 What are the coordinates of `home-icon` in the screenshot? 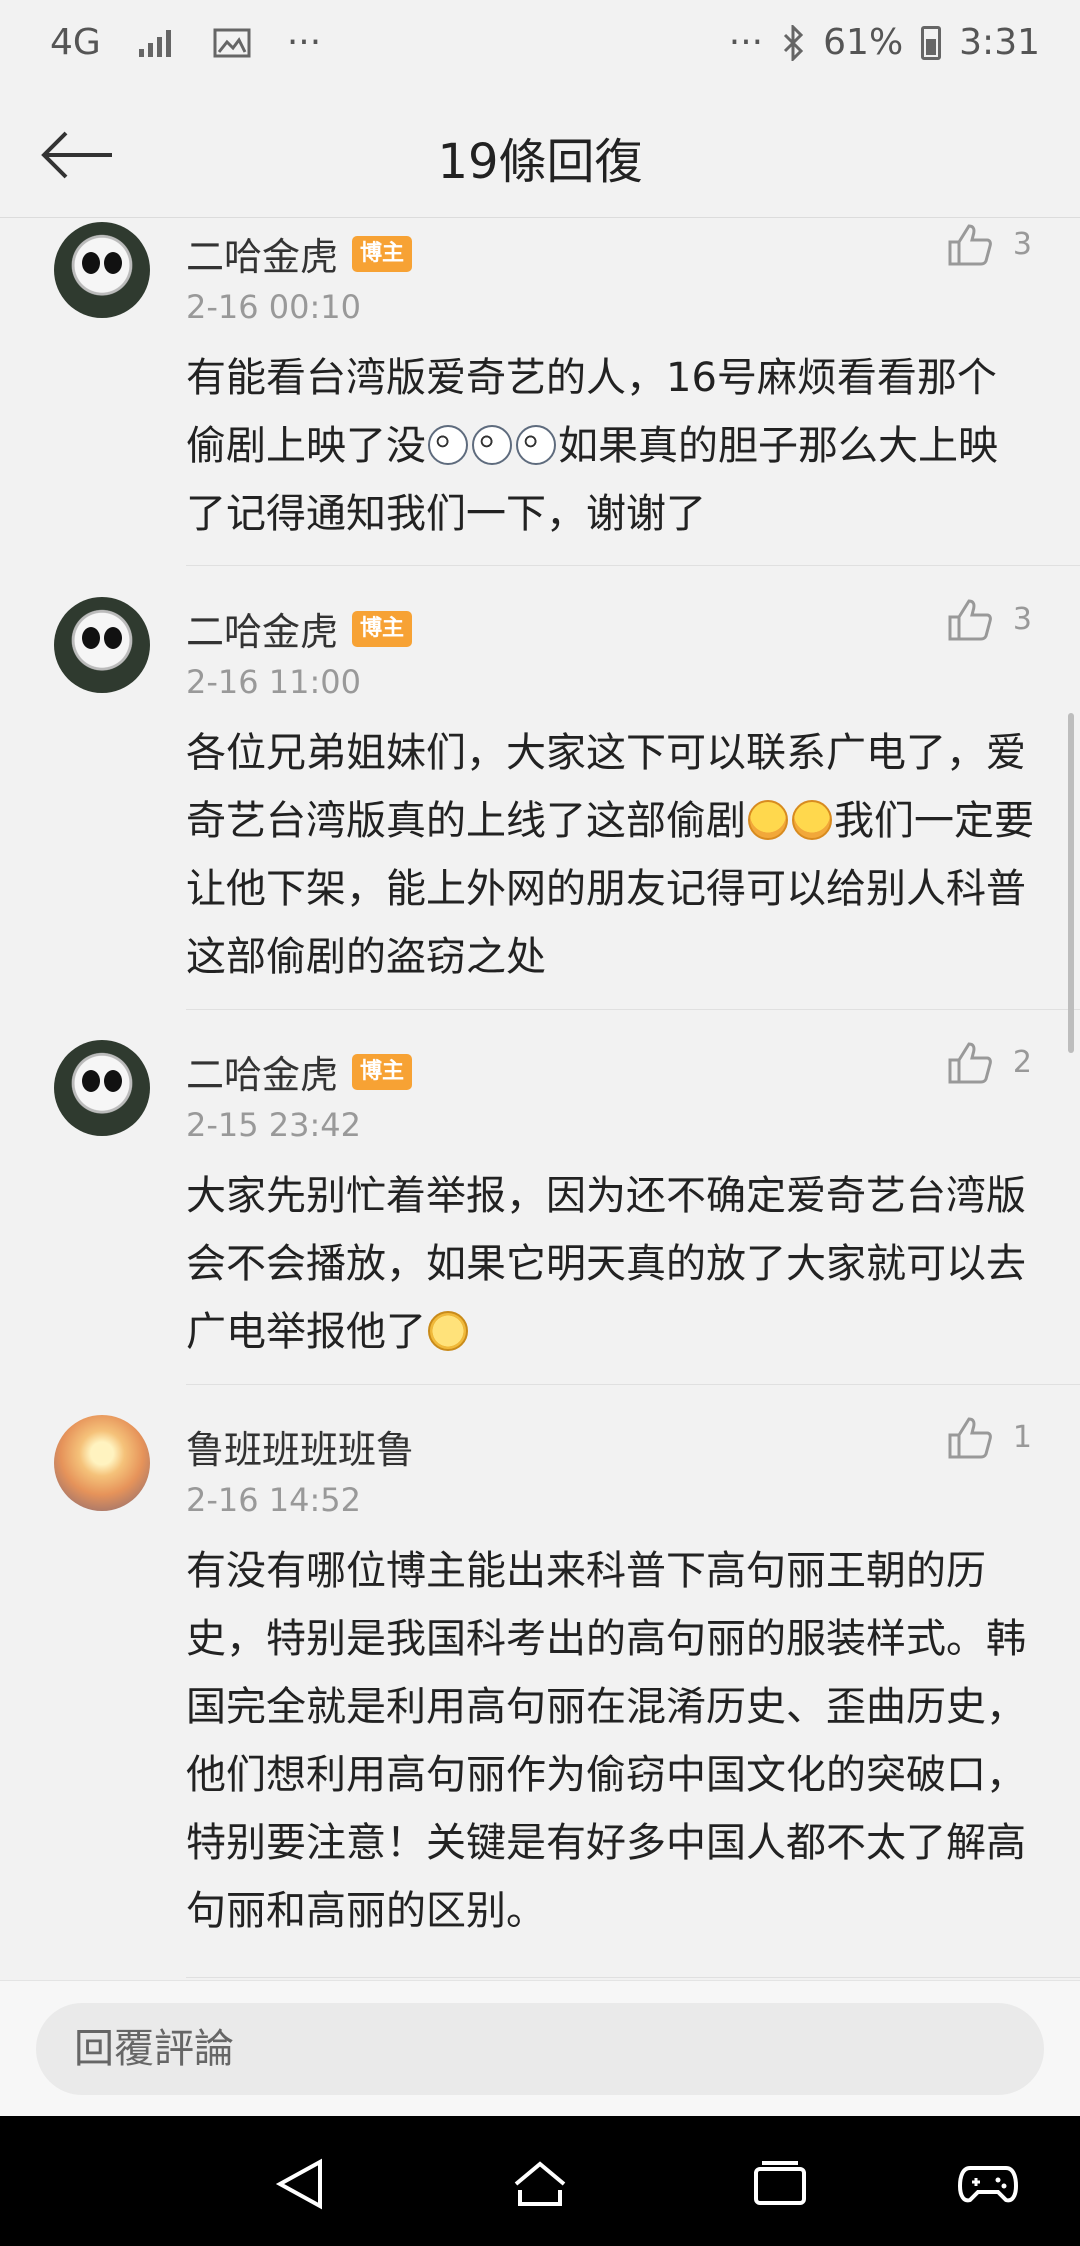 It's located at (540, 2183).